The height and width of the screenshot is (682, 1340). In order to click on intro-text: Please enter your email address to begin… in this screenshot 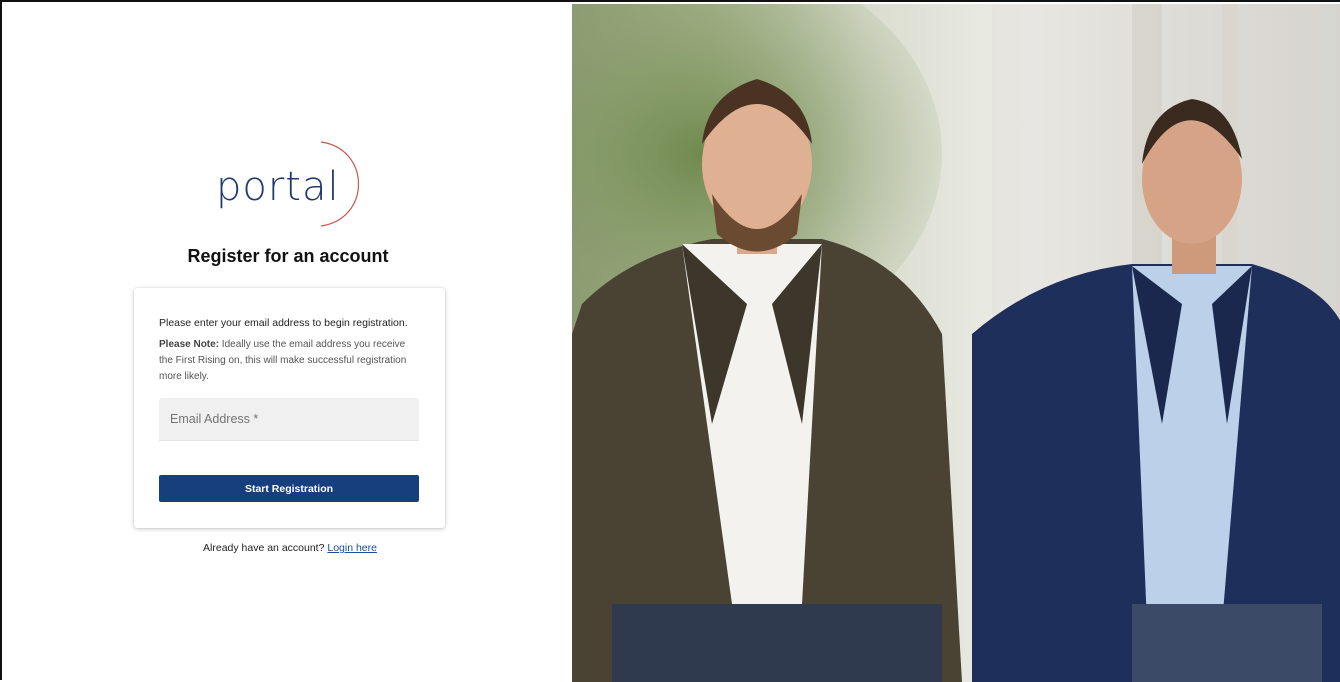, I will do `click(283, 323)`.